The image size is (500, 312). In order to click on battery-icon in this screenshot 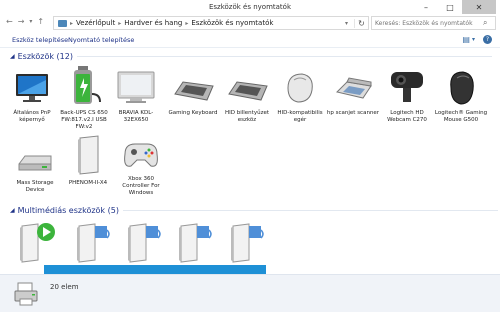, I will do `click(87, 85)`.